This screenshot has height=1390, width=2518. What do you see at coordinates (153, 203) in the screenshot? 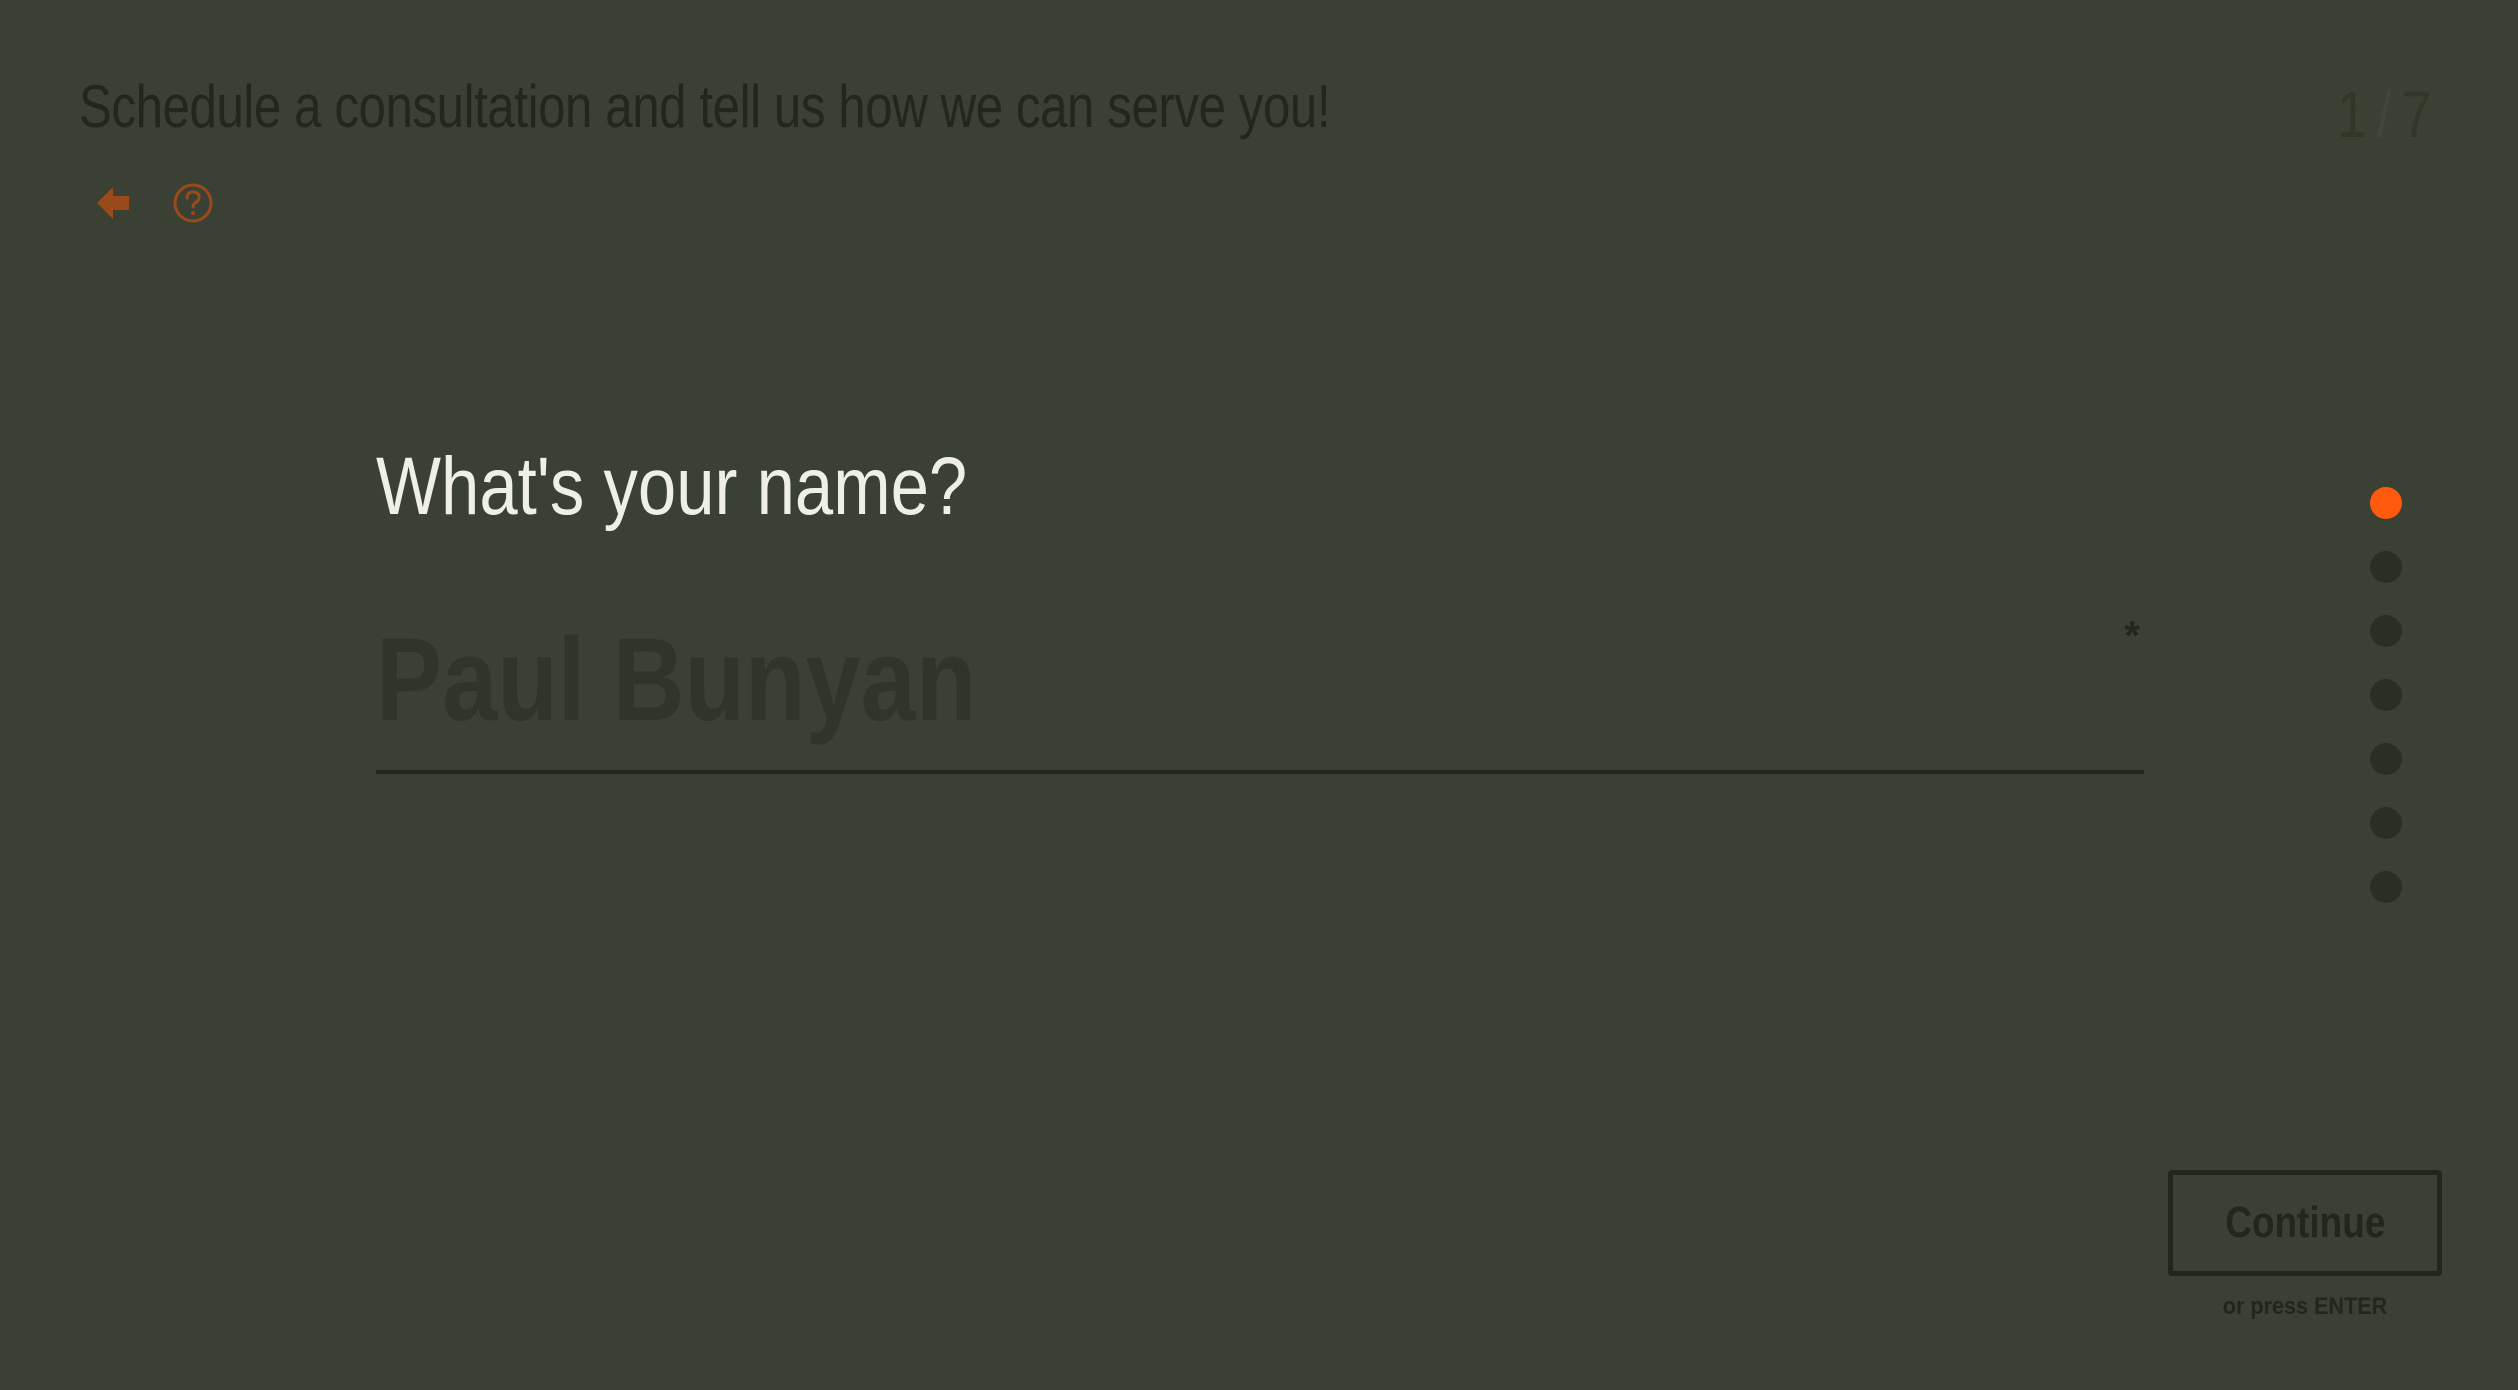
I see `nav-icons` at bounding box center [153, 203].